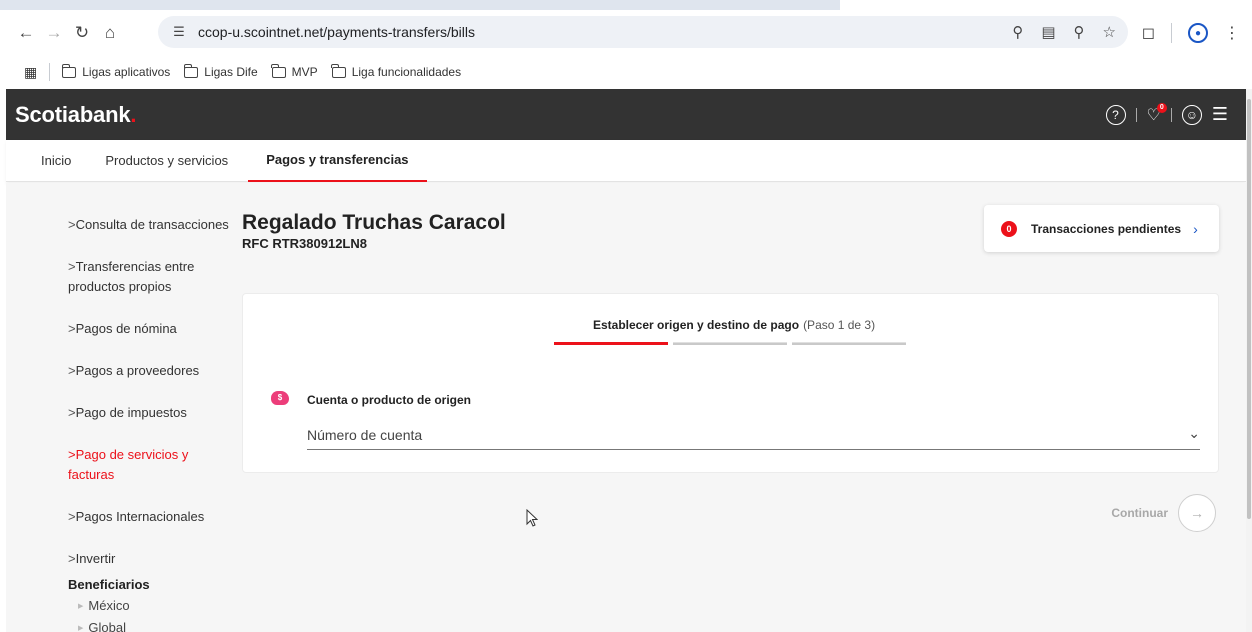 Image resolution: width=1252 pixels, height=632 pixels. I want to click on more-menu-icon: ⋮, so click(1232, 33).